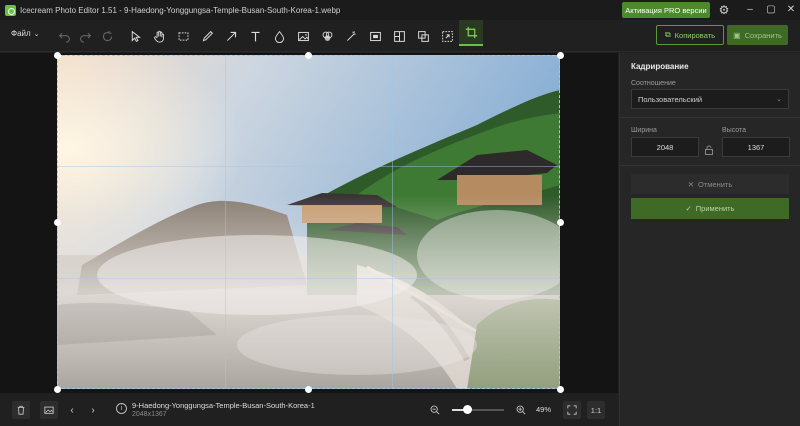  What do you see at coordinates (49, 410) in the screenshot?
I see `gallery-icon` at bounding box center [49, 410].